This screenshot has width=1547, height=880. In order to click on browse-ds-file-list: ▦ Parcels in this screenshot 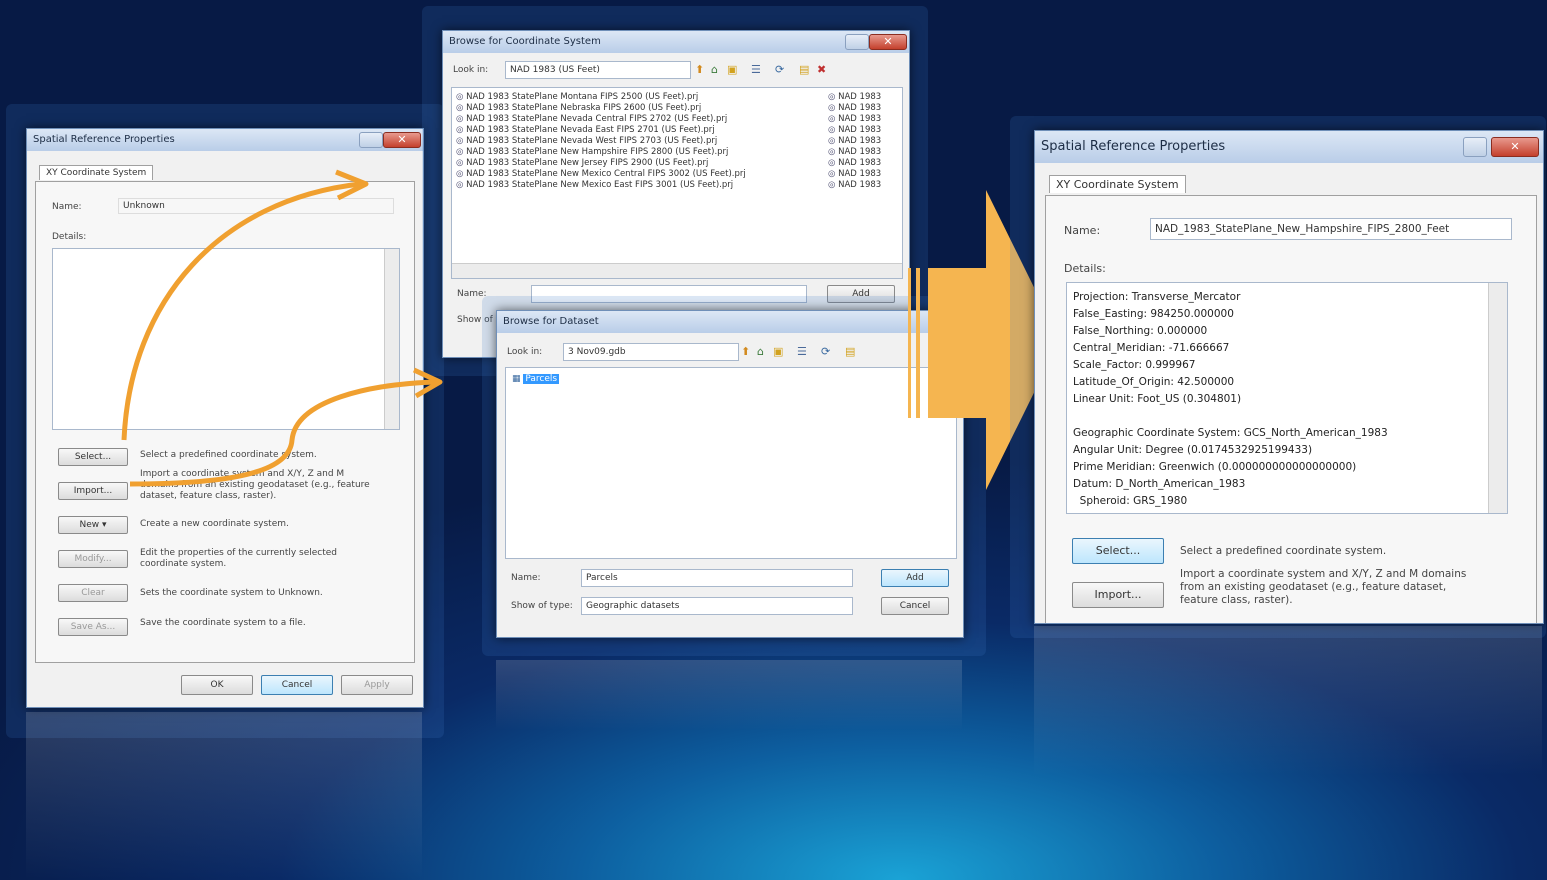, I will do `click(731, 463)`.